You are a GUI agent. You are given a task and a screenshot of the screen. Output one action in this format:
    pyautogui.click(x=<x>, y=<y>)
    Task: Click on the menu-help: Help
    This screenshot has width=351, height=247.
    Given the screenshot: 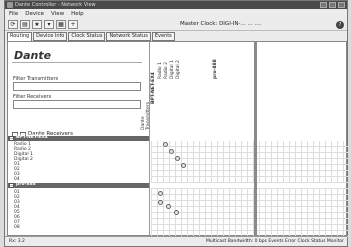 What is the action you would take?
    pyautogui.click(x=77, y=14)
    